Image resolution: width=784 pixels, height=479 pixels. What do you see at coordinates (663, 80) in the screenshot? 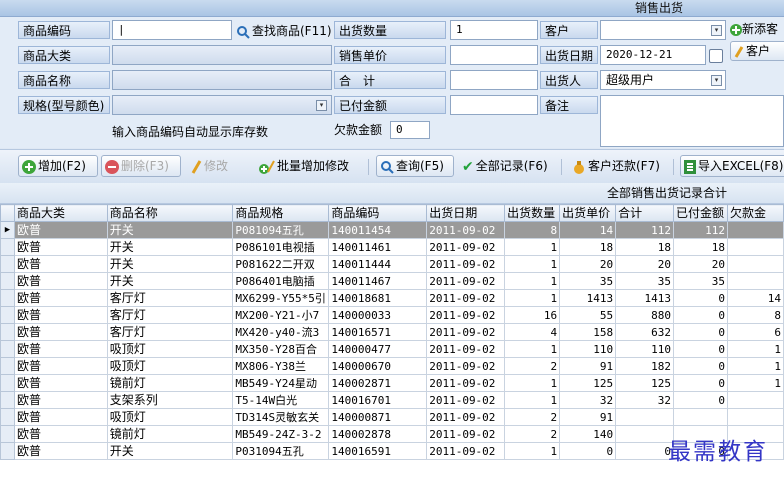
I see `operator-select: 超级用户` at bounding box center [663, 80].